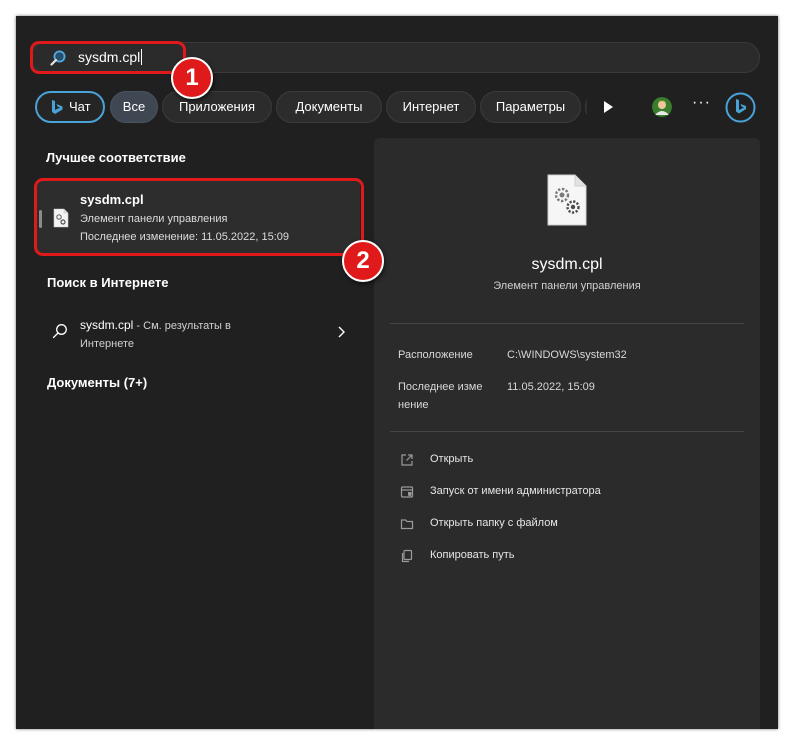  I want to click on location-label: Расположение, so click(435, 355).